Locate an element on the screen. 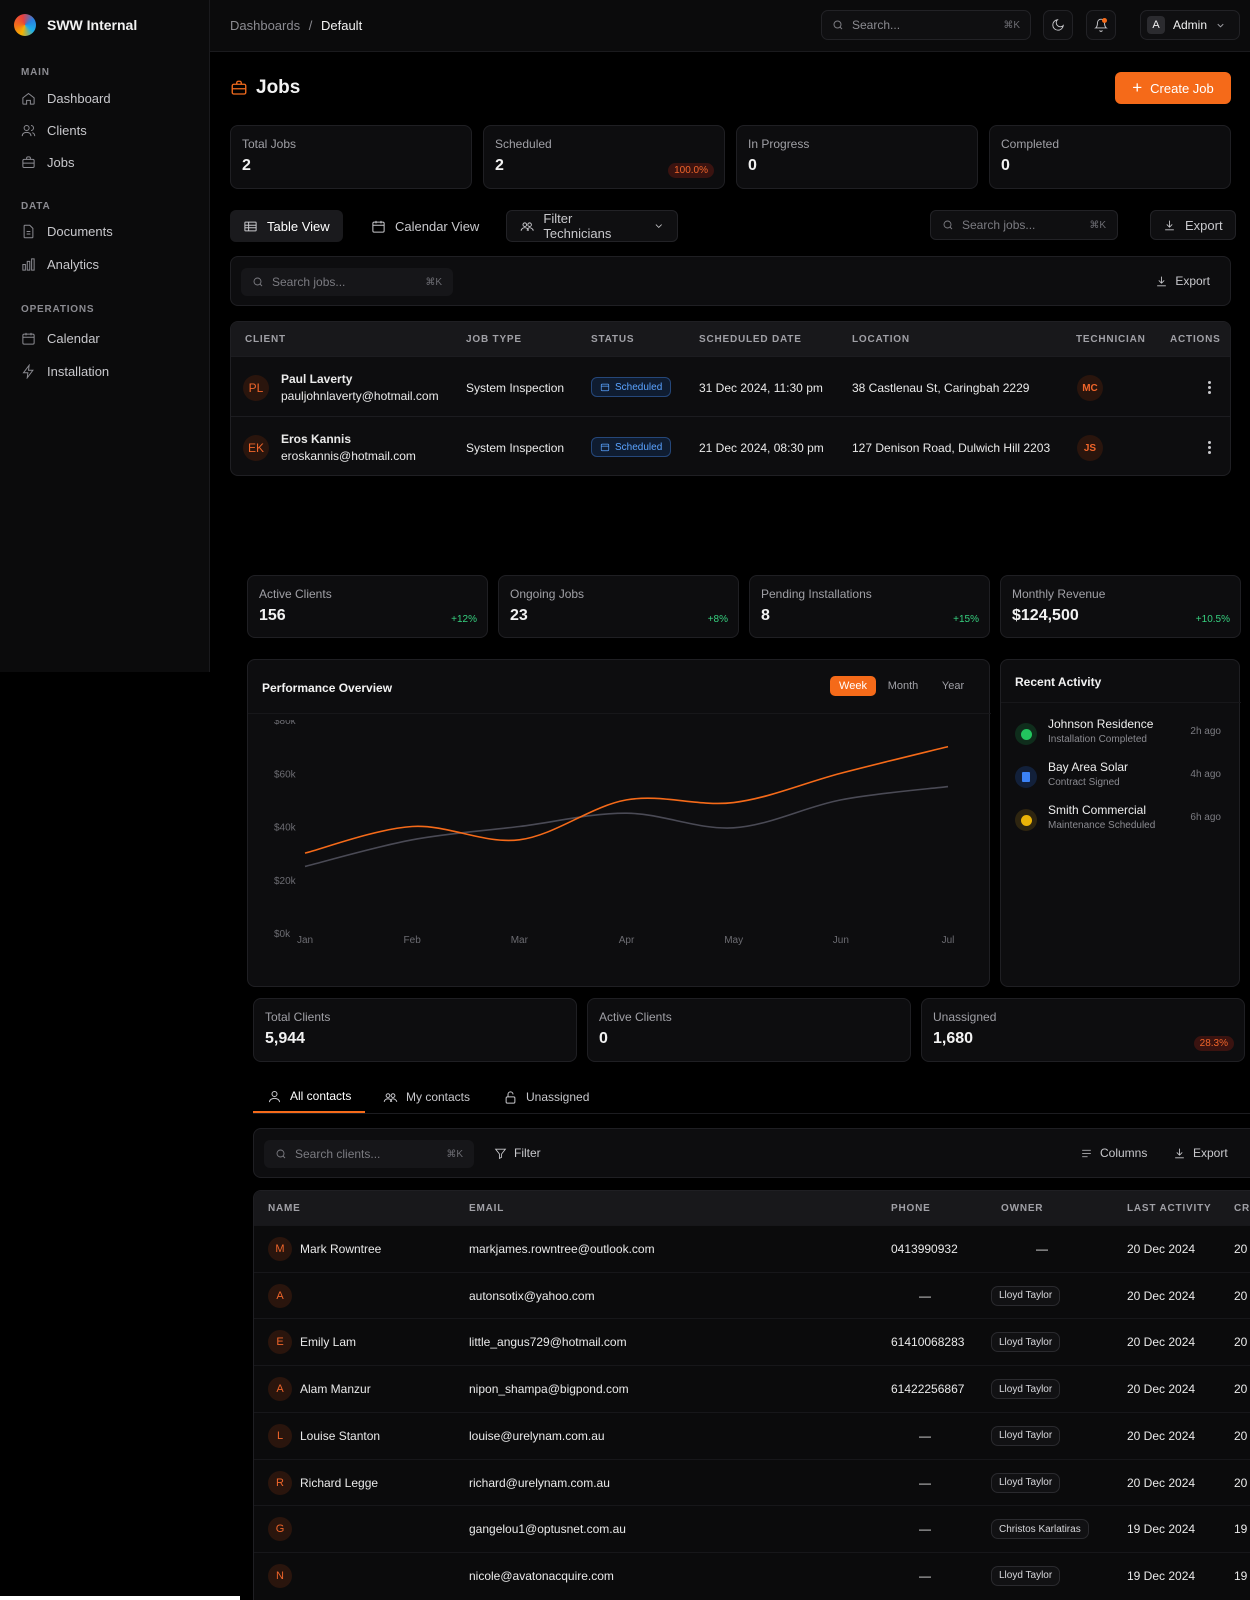  jobs-table-search-input: Search jobs... ⌘K is located at coordinates (347, 282).